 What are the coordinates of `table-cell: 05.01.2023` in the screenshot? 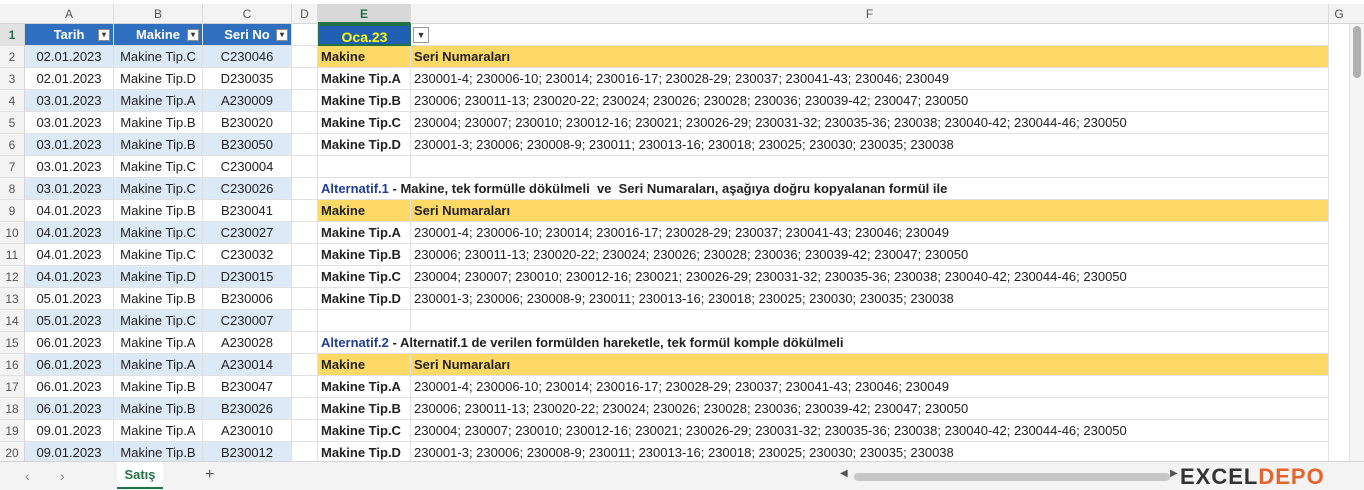 It's located at (69, 299).